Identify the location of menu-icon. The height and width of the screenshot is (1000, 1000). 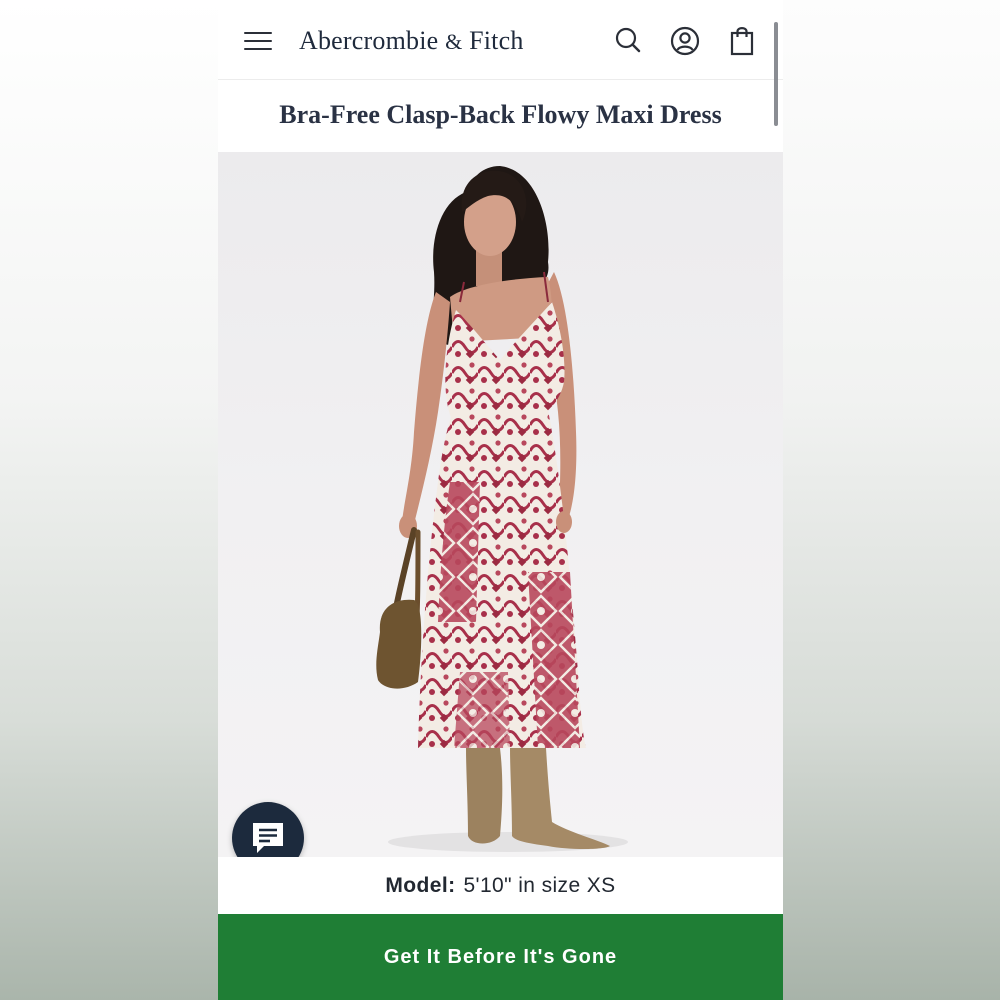
(258, 41).